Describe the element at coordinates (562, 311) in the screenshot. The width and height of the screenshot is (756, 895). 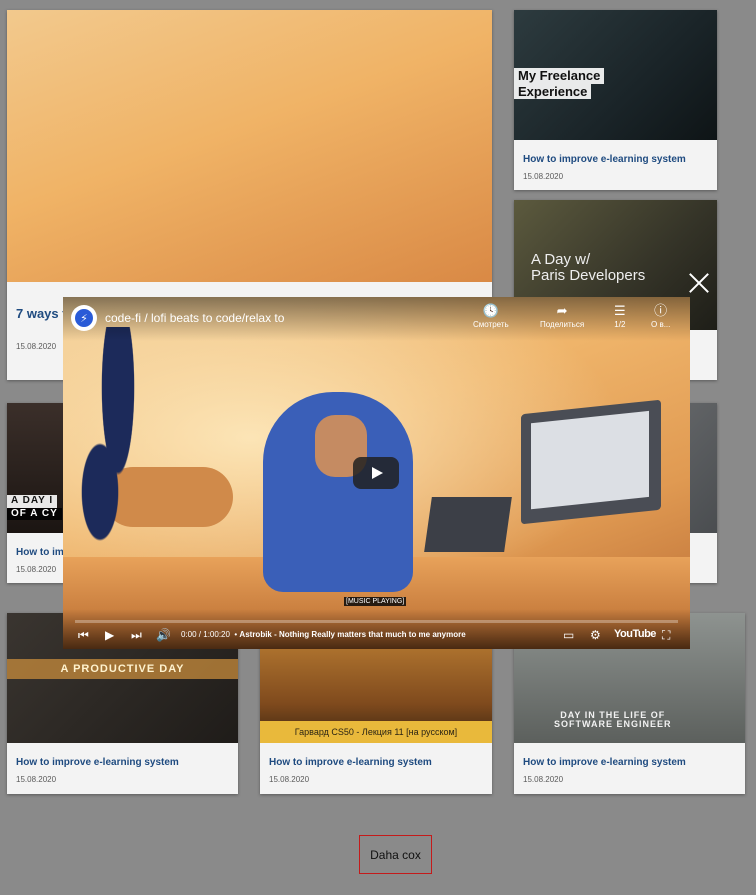
I see `share-icon: ➦` at that location.